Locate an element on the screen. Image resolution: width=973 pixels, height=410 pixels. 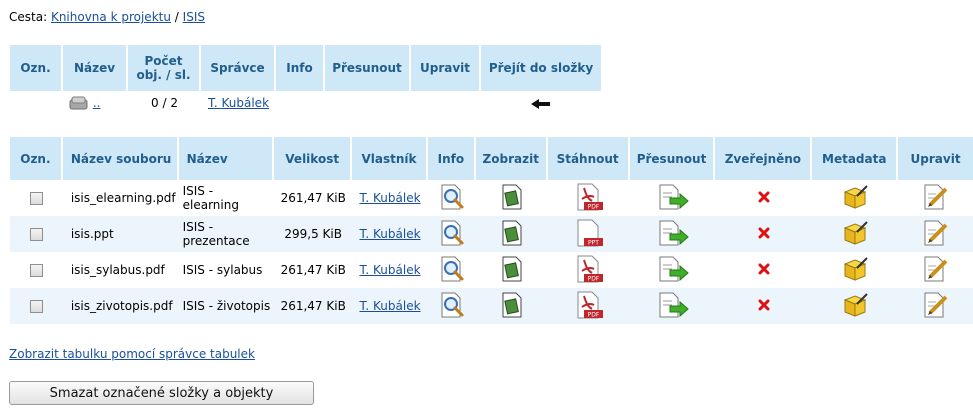
folder-name-link: .. is located at coordinates (97, 103).